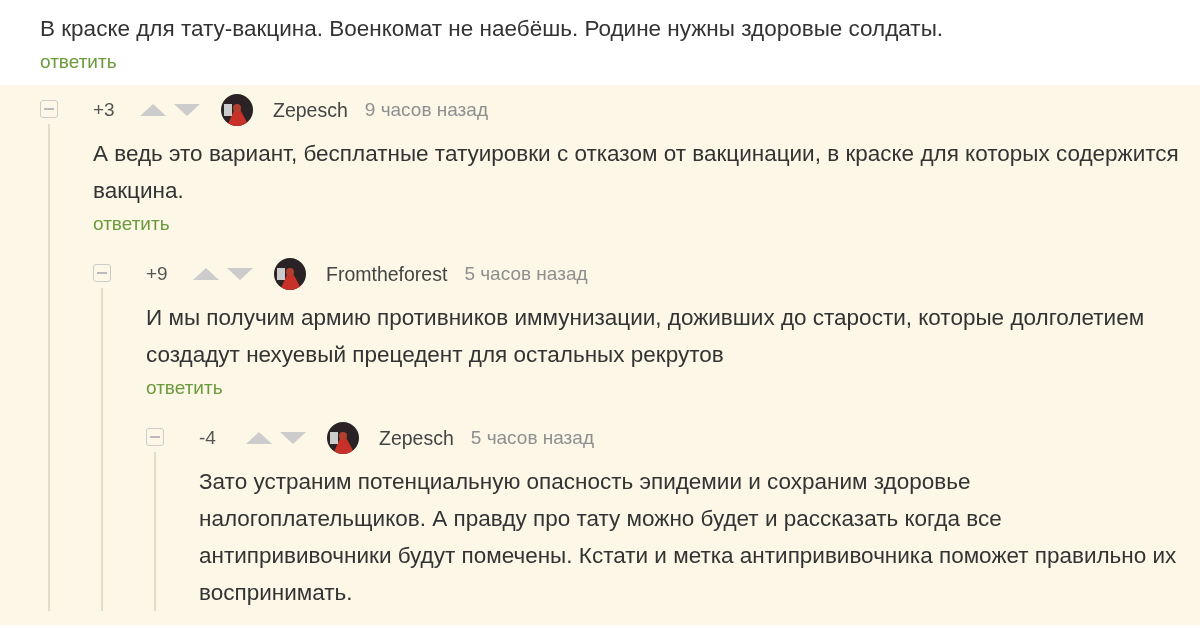  What do you see at coordinates (157, 274) in the screenshot?
I see `comment-rating: +9` at bounding box center [157, 274].